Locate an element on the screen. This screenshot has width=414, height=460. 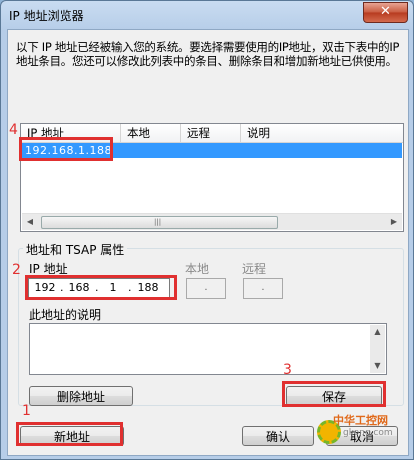
remote-tsap-input: . is located at coordinates (263, 288).